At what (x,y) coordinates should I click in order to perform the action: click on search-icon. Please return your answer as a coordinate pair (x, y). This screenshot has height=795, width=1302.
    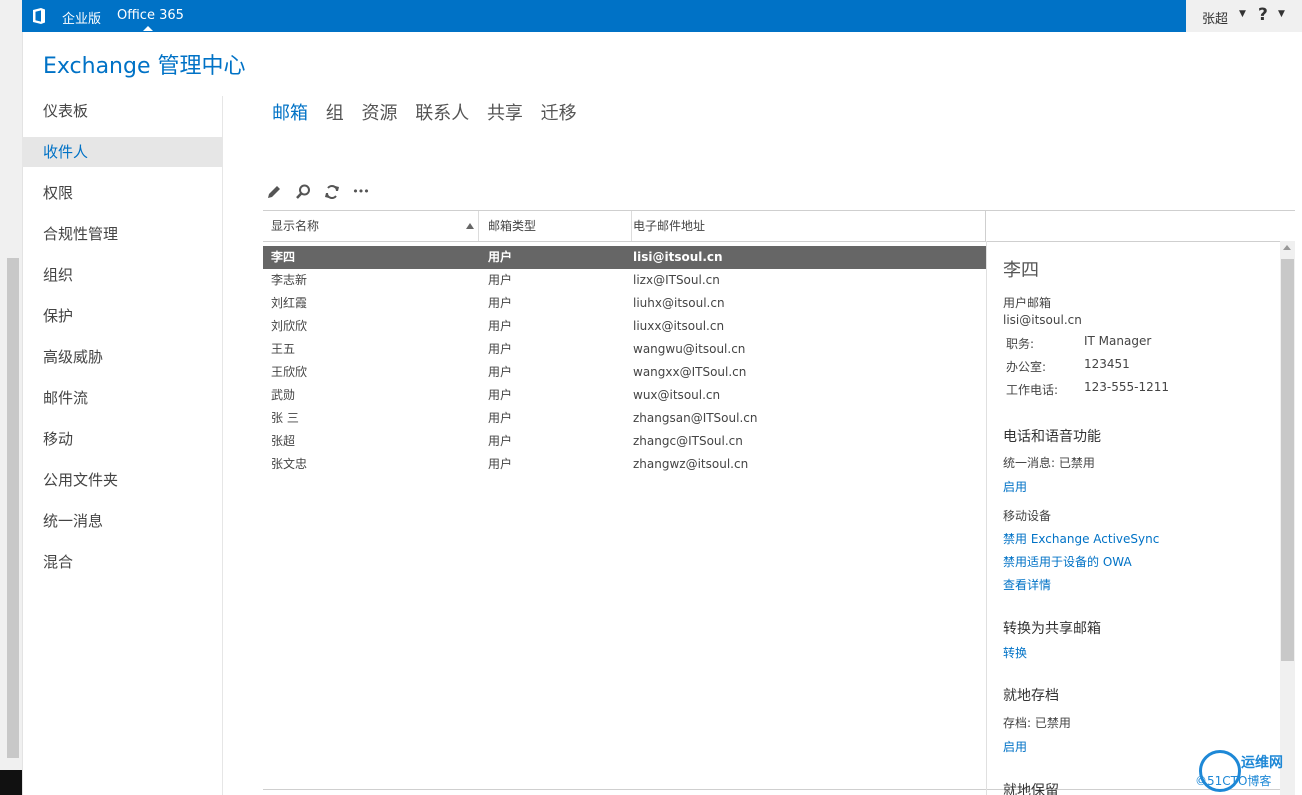
    Looking at the image, I should click on (303, 192).